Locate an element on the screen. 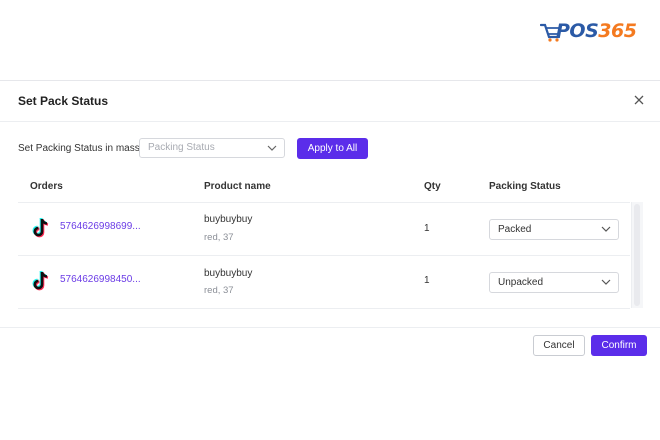 The width and height of the screenshot is (660, 440). confirm-button: Confirm is located at coordinates (619, 345).